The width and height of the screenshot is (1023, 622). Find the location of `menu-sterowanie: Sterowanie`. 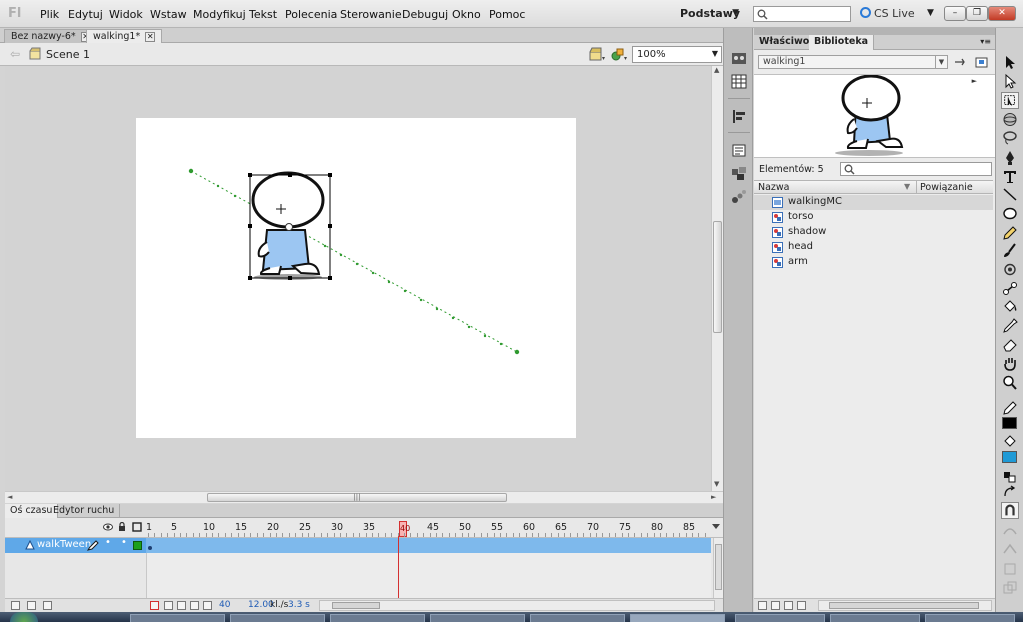

menu-sterowanie: Sterowanie is located at coordinates (371, 14).